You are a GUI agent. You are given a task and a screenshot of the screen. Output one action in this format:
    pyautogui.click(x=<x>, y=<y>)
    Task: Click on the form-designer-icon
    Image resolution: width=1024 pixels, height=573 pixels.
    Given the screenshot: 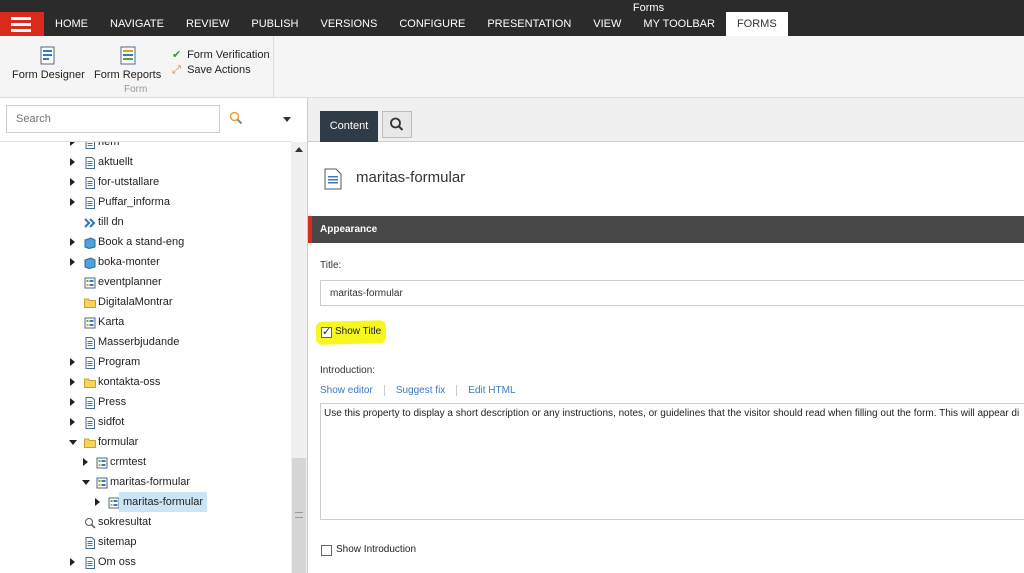 What is the action you would take?
    pyautogui.click(x=47, y=55)
    